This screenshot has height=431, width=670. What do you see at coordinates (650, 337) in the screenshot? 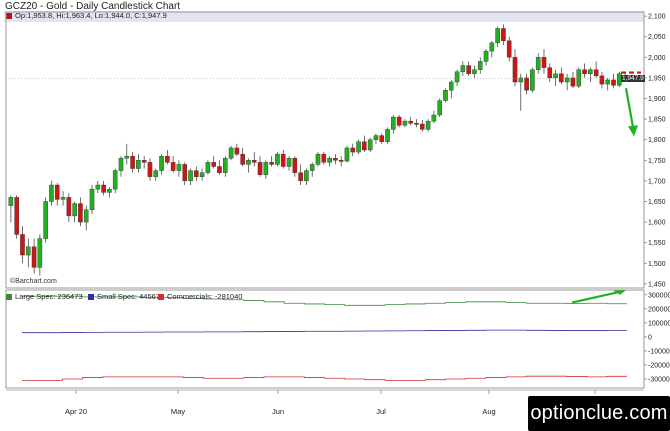
I see `cot-tick-label: 0` at bounding box center [650, 337].